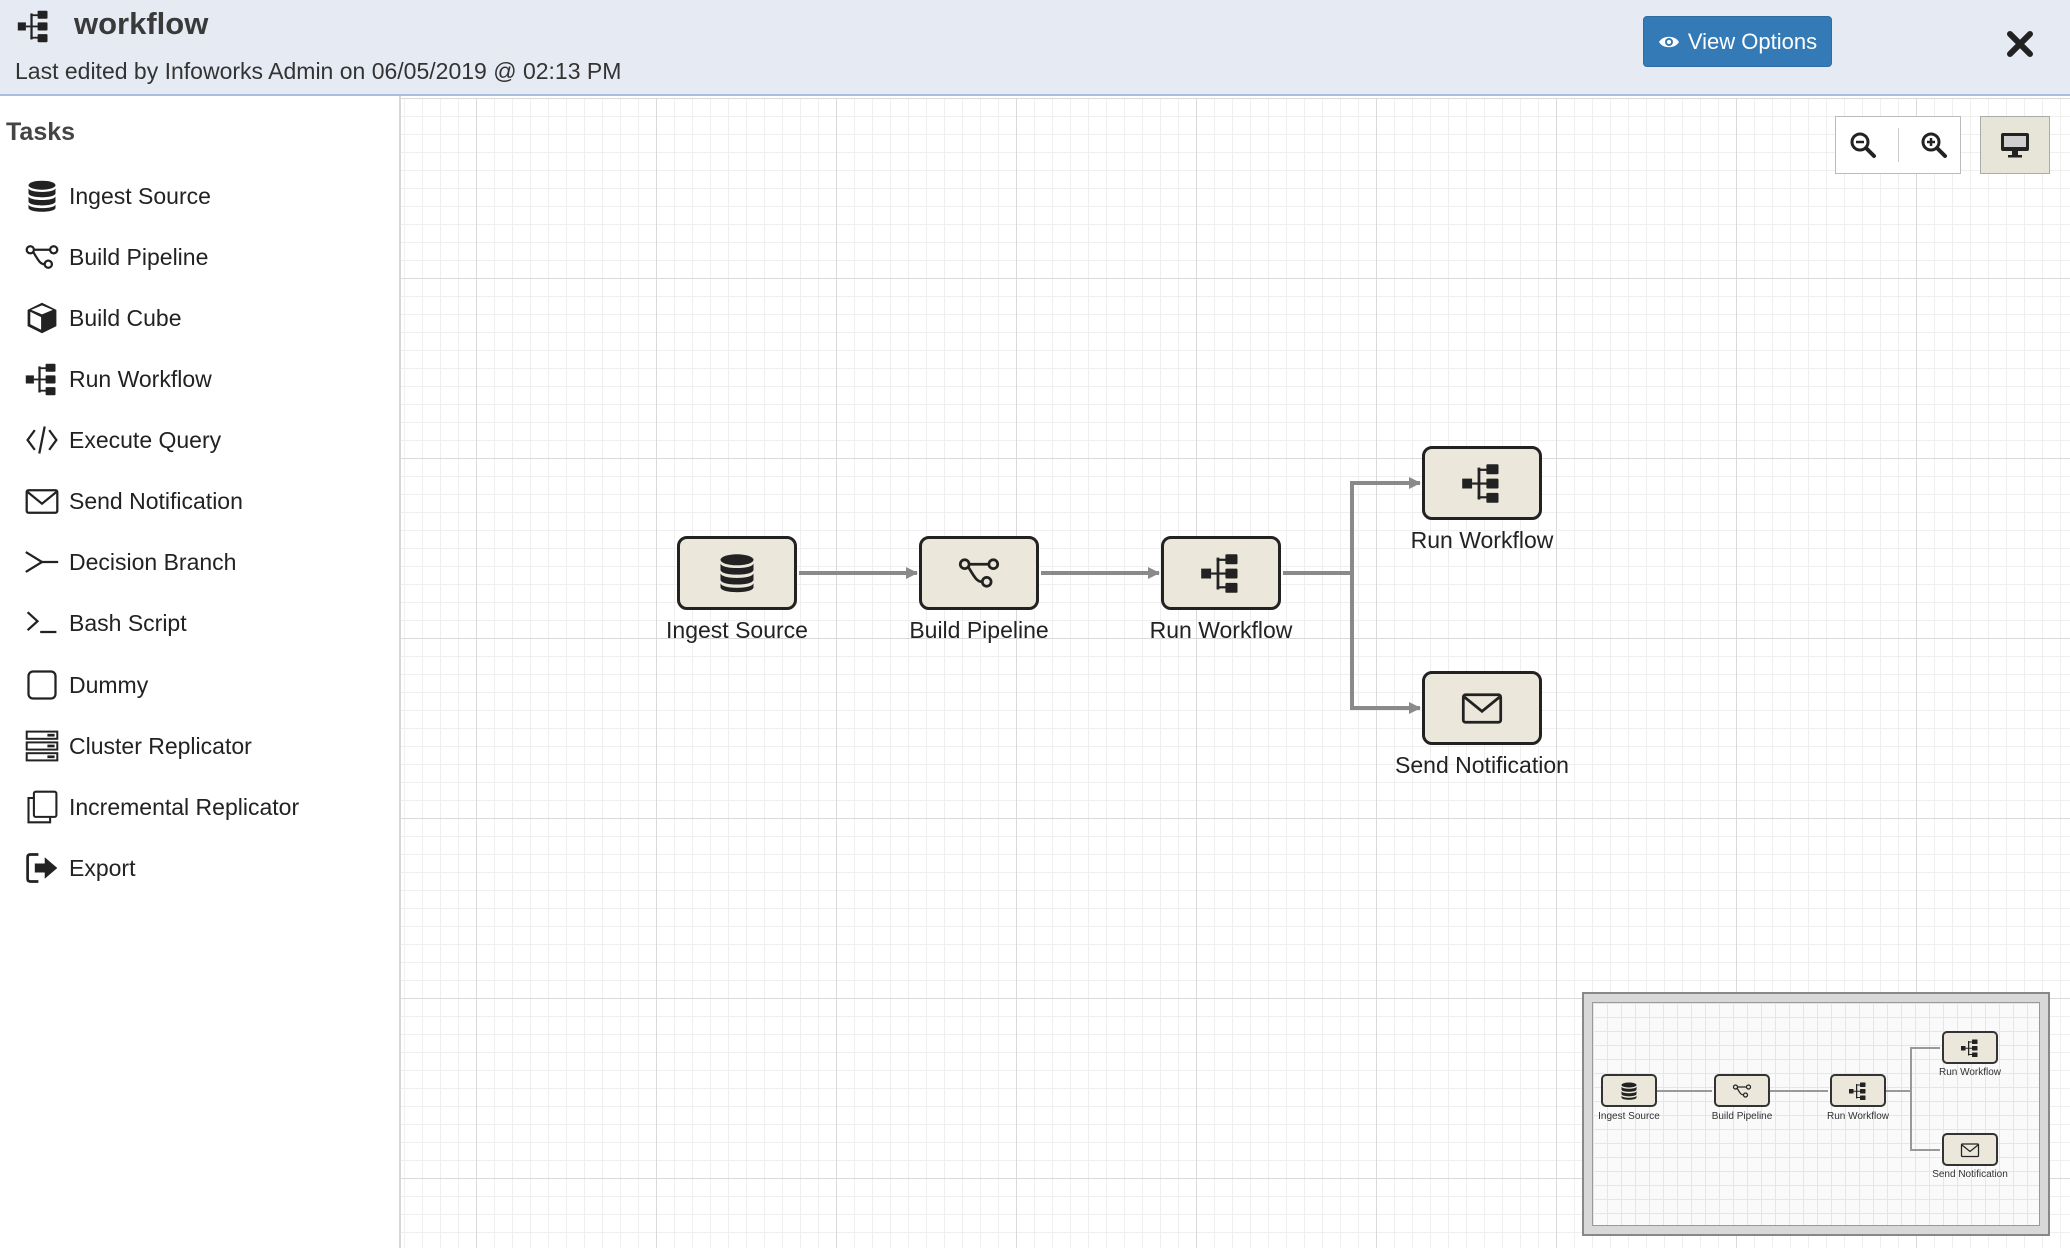  I want to click on task-label: Build Cube, so click(125, 317).